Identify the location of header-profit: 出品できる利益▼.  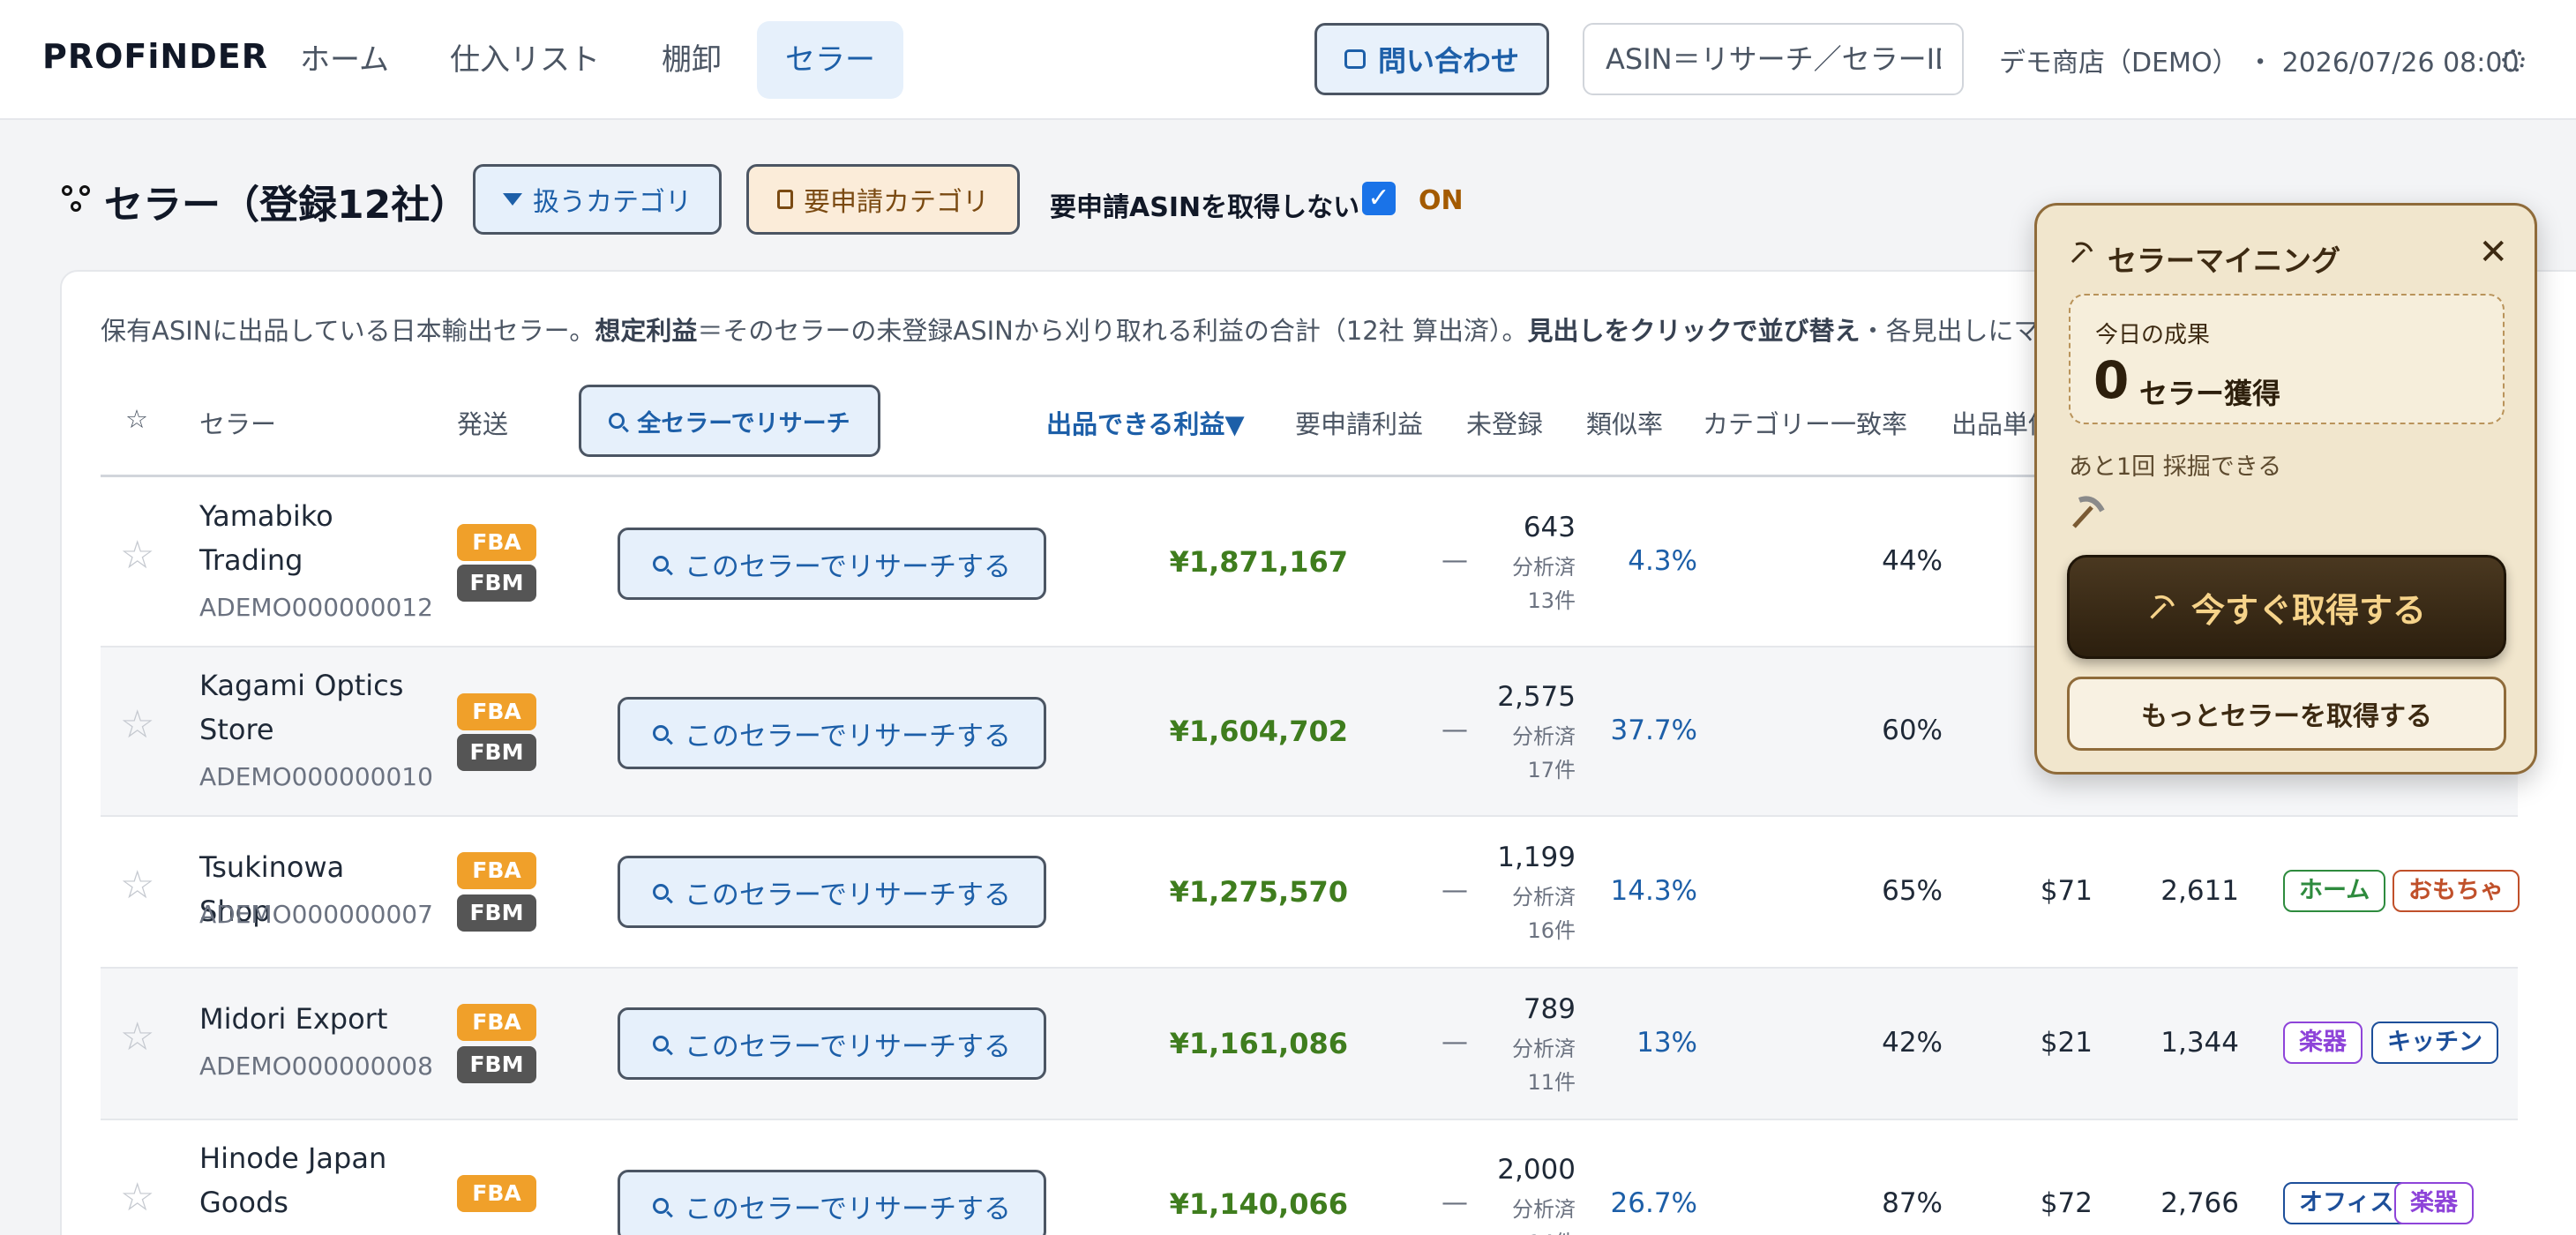
(1145, 422).